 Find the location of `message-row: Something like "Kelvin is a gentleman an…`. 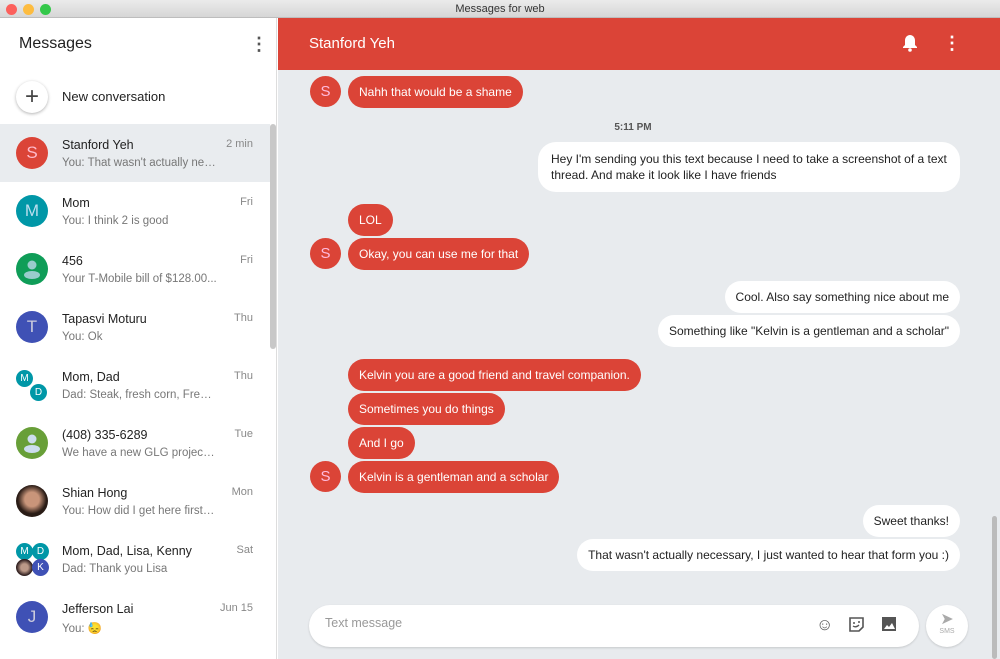

message-row: Something like "Kelvin is a gentleman an… is located at coordinates (633, 331).